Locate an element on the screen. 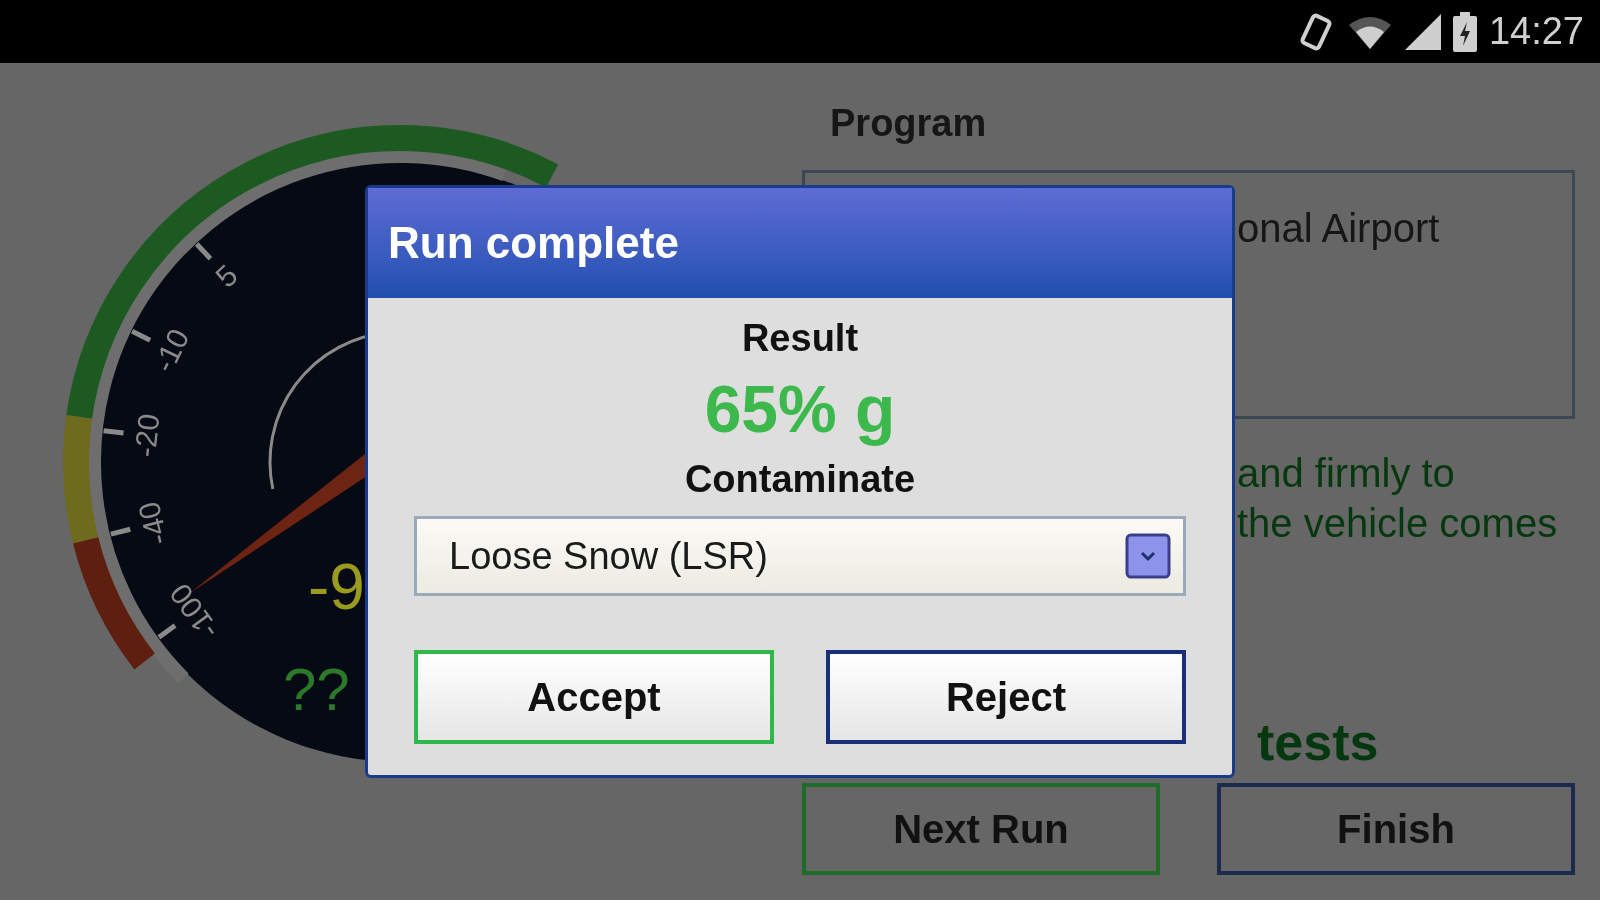 Image resolution: width=1600 pixels, height=900 pixels. gauge-tick-label: -10 is located at coordinates (171, 350).